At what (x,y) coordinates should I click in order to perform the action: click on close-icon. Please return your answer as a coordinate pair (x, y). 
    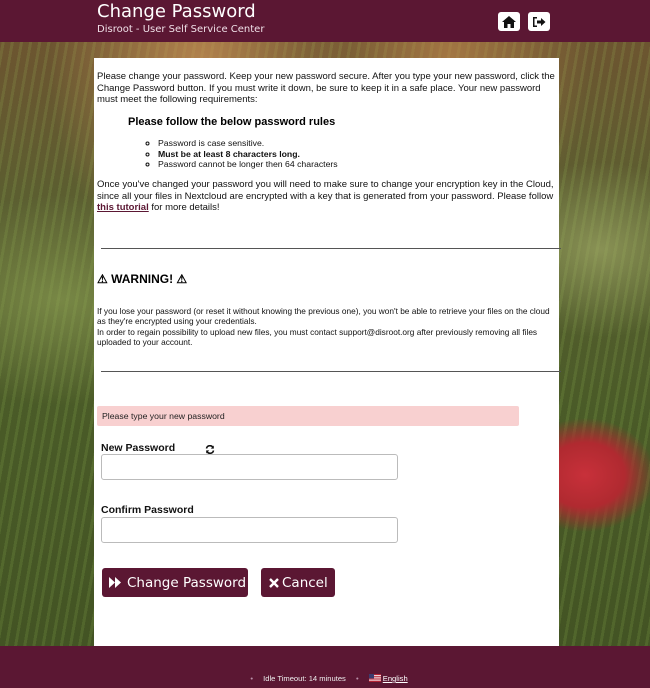
    Looking at the image, I should click on (274, 582).